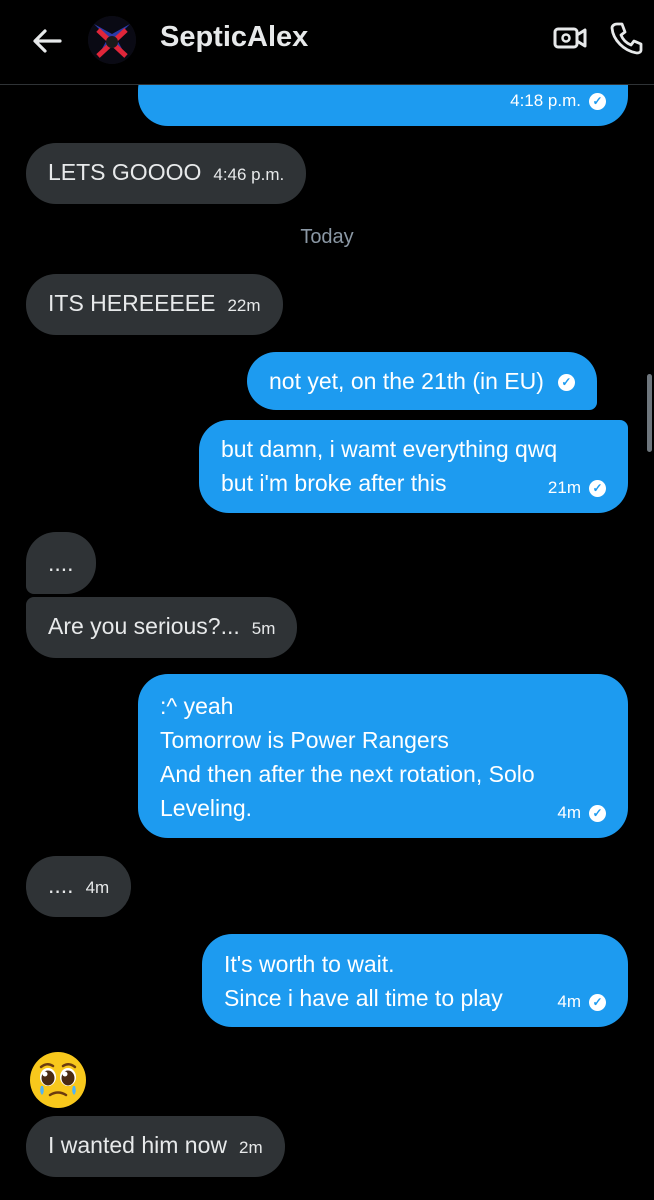  I want to click on message-time: 2m, so click(250, 1147).